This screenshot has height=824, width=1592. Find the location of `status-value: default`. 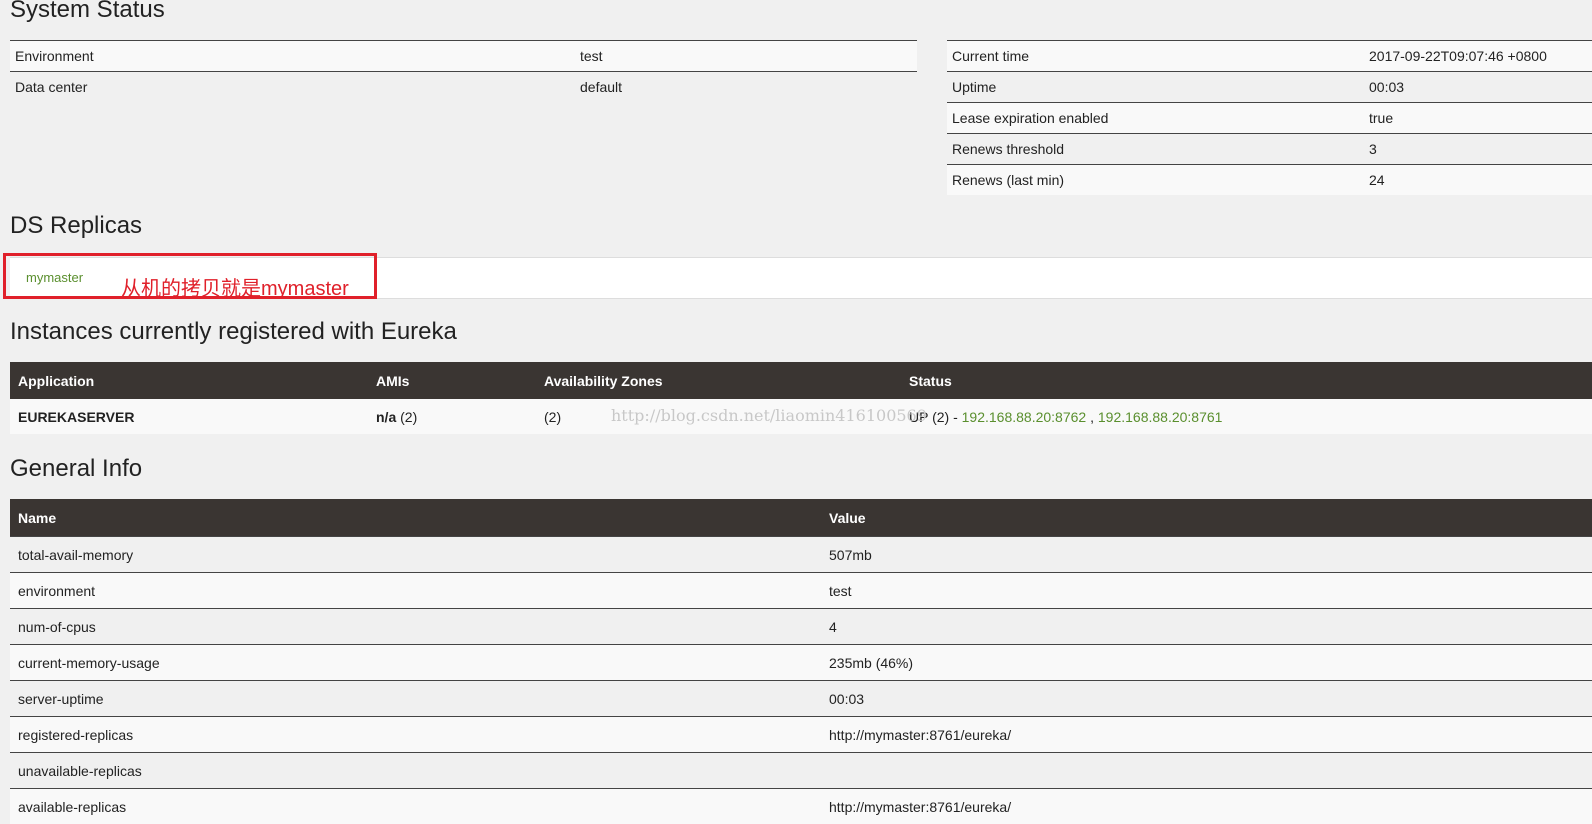

status-value: default is located at coordinates (746, 87).